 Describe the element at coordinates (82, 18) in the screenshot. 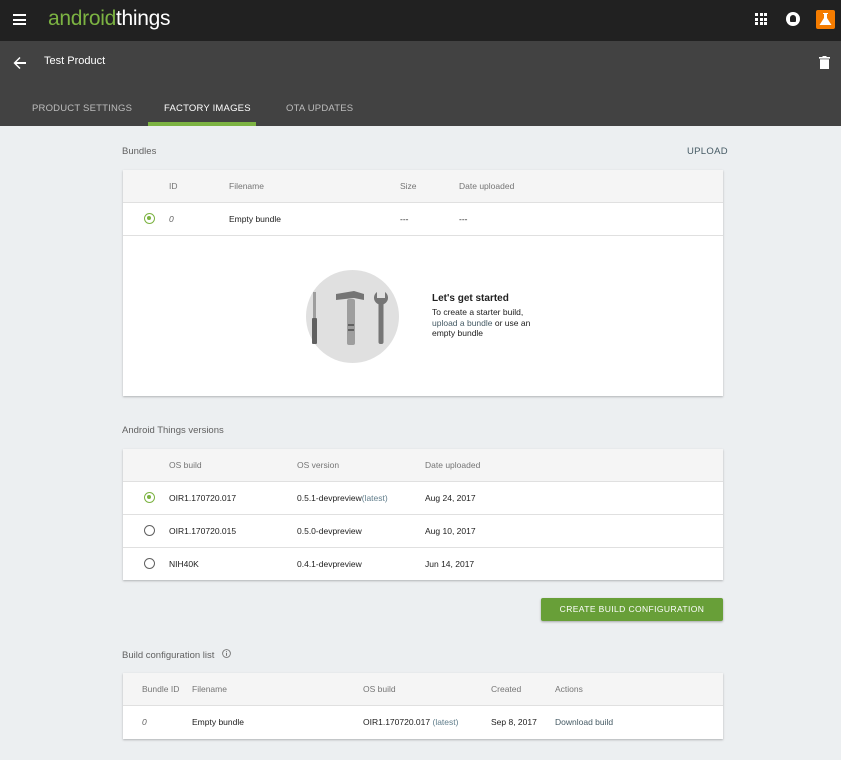

I see `logo-android-text: android` at that location.